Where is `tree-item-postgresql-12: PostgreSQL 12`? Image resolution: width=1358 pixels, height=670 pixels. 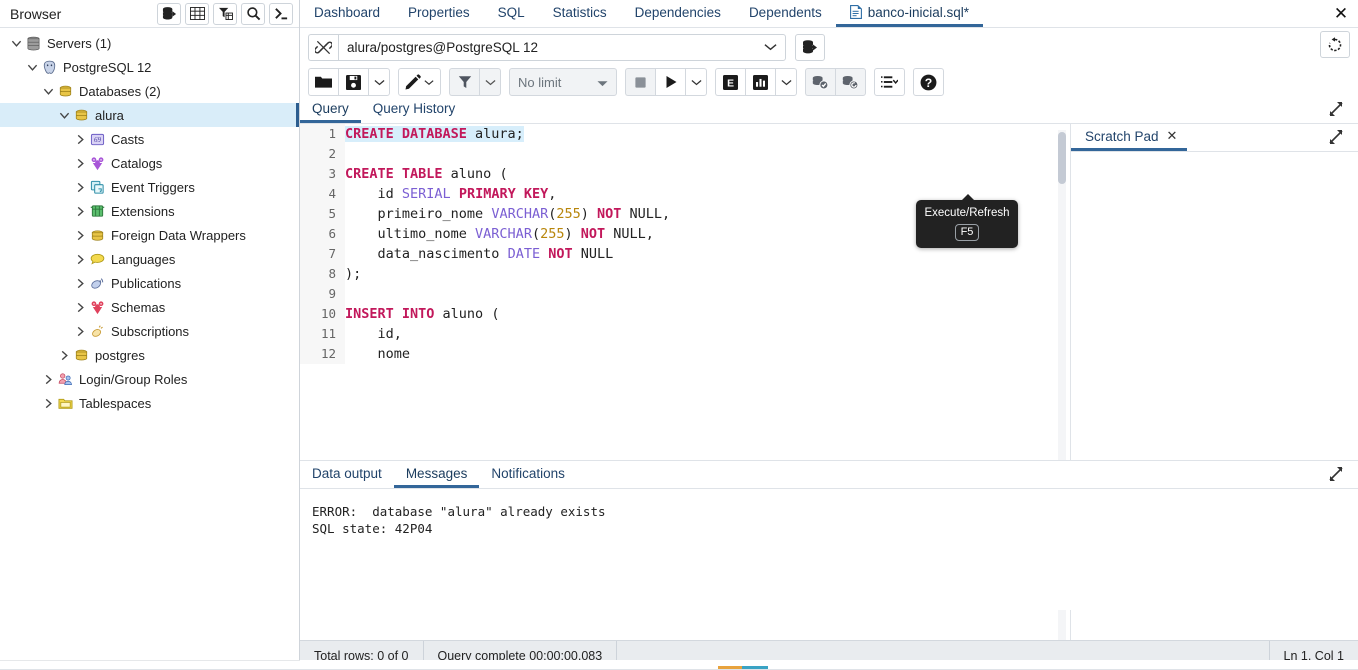 tree-item-postgresql-12: PostgreSQL 12 is located at coordinates (149, 67).